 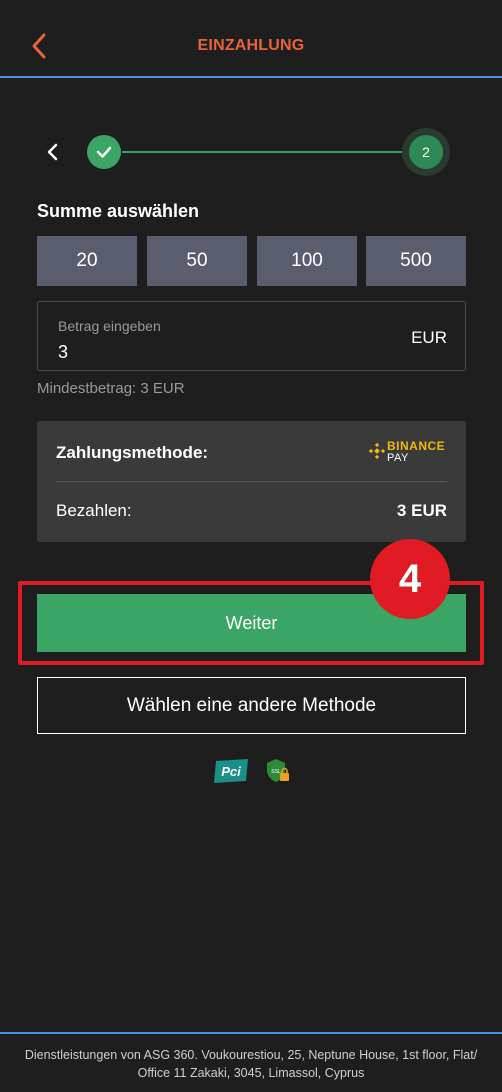 I want to click on step-1-completed, so click(x=104, y=152).